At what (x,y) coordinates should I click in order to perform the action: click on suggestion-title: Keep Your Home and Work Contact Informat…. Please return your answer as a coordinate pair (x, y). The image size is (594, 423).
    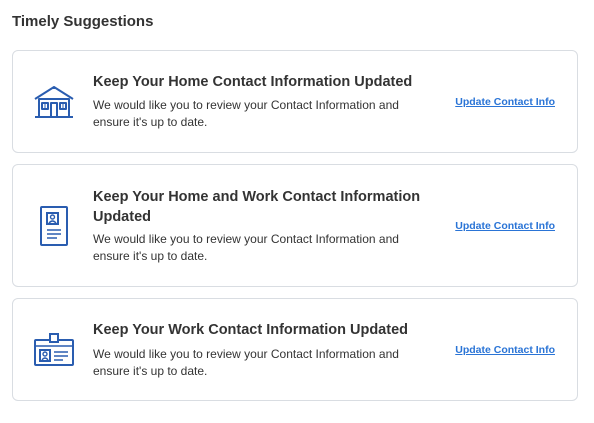
    Looking at the image, I should click on (257, 207).